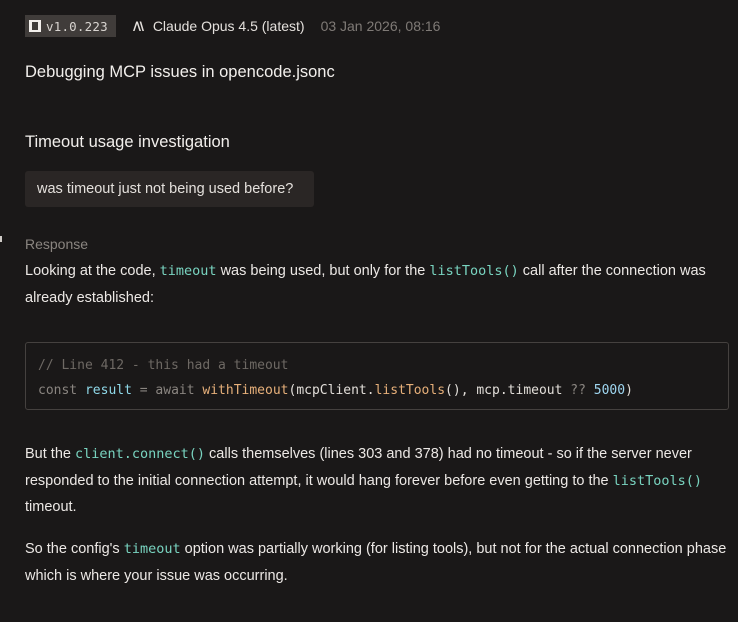  I want to click on version-label: v1.0.223, so click(77, 26).